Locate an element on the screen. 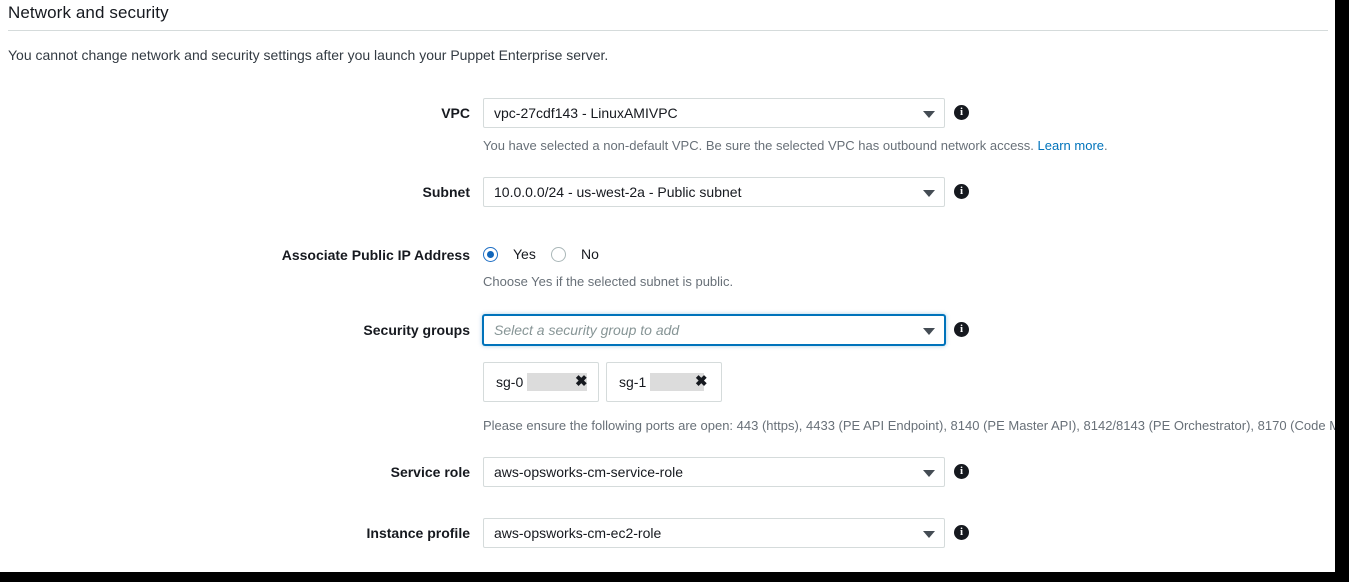  public-ip-label: Associate Public IP Address is located at coordinates (375, 255).